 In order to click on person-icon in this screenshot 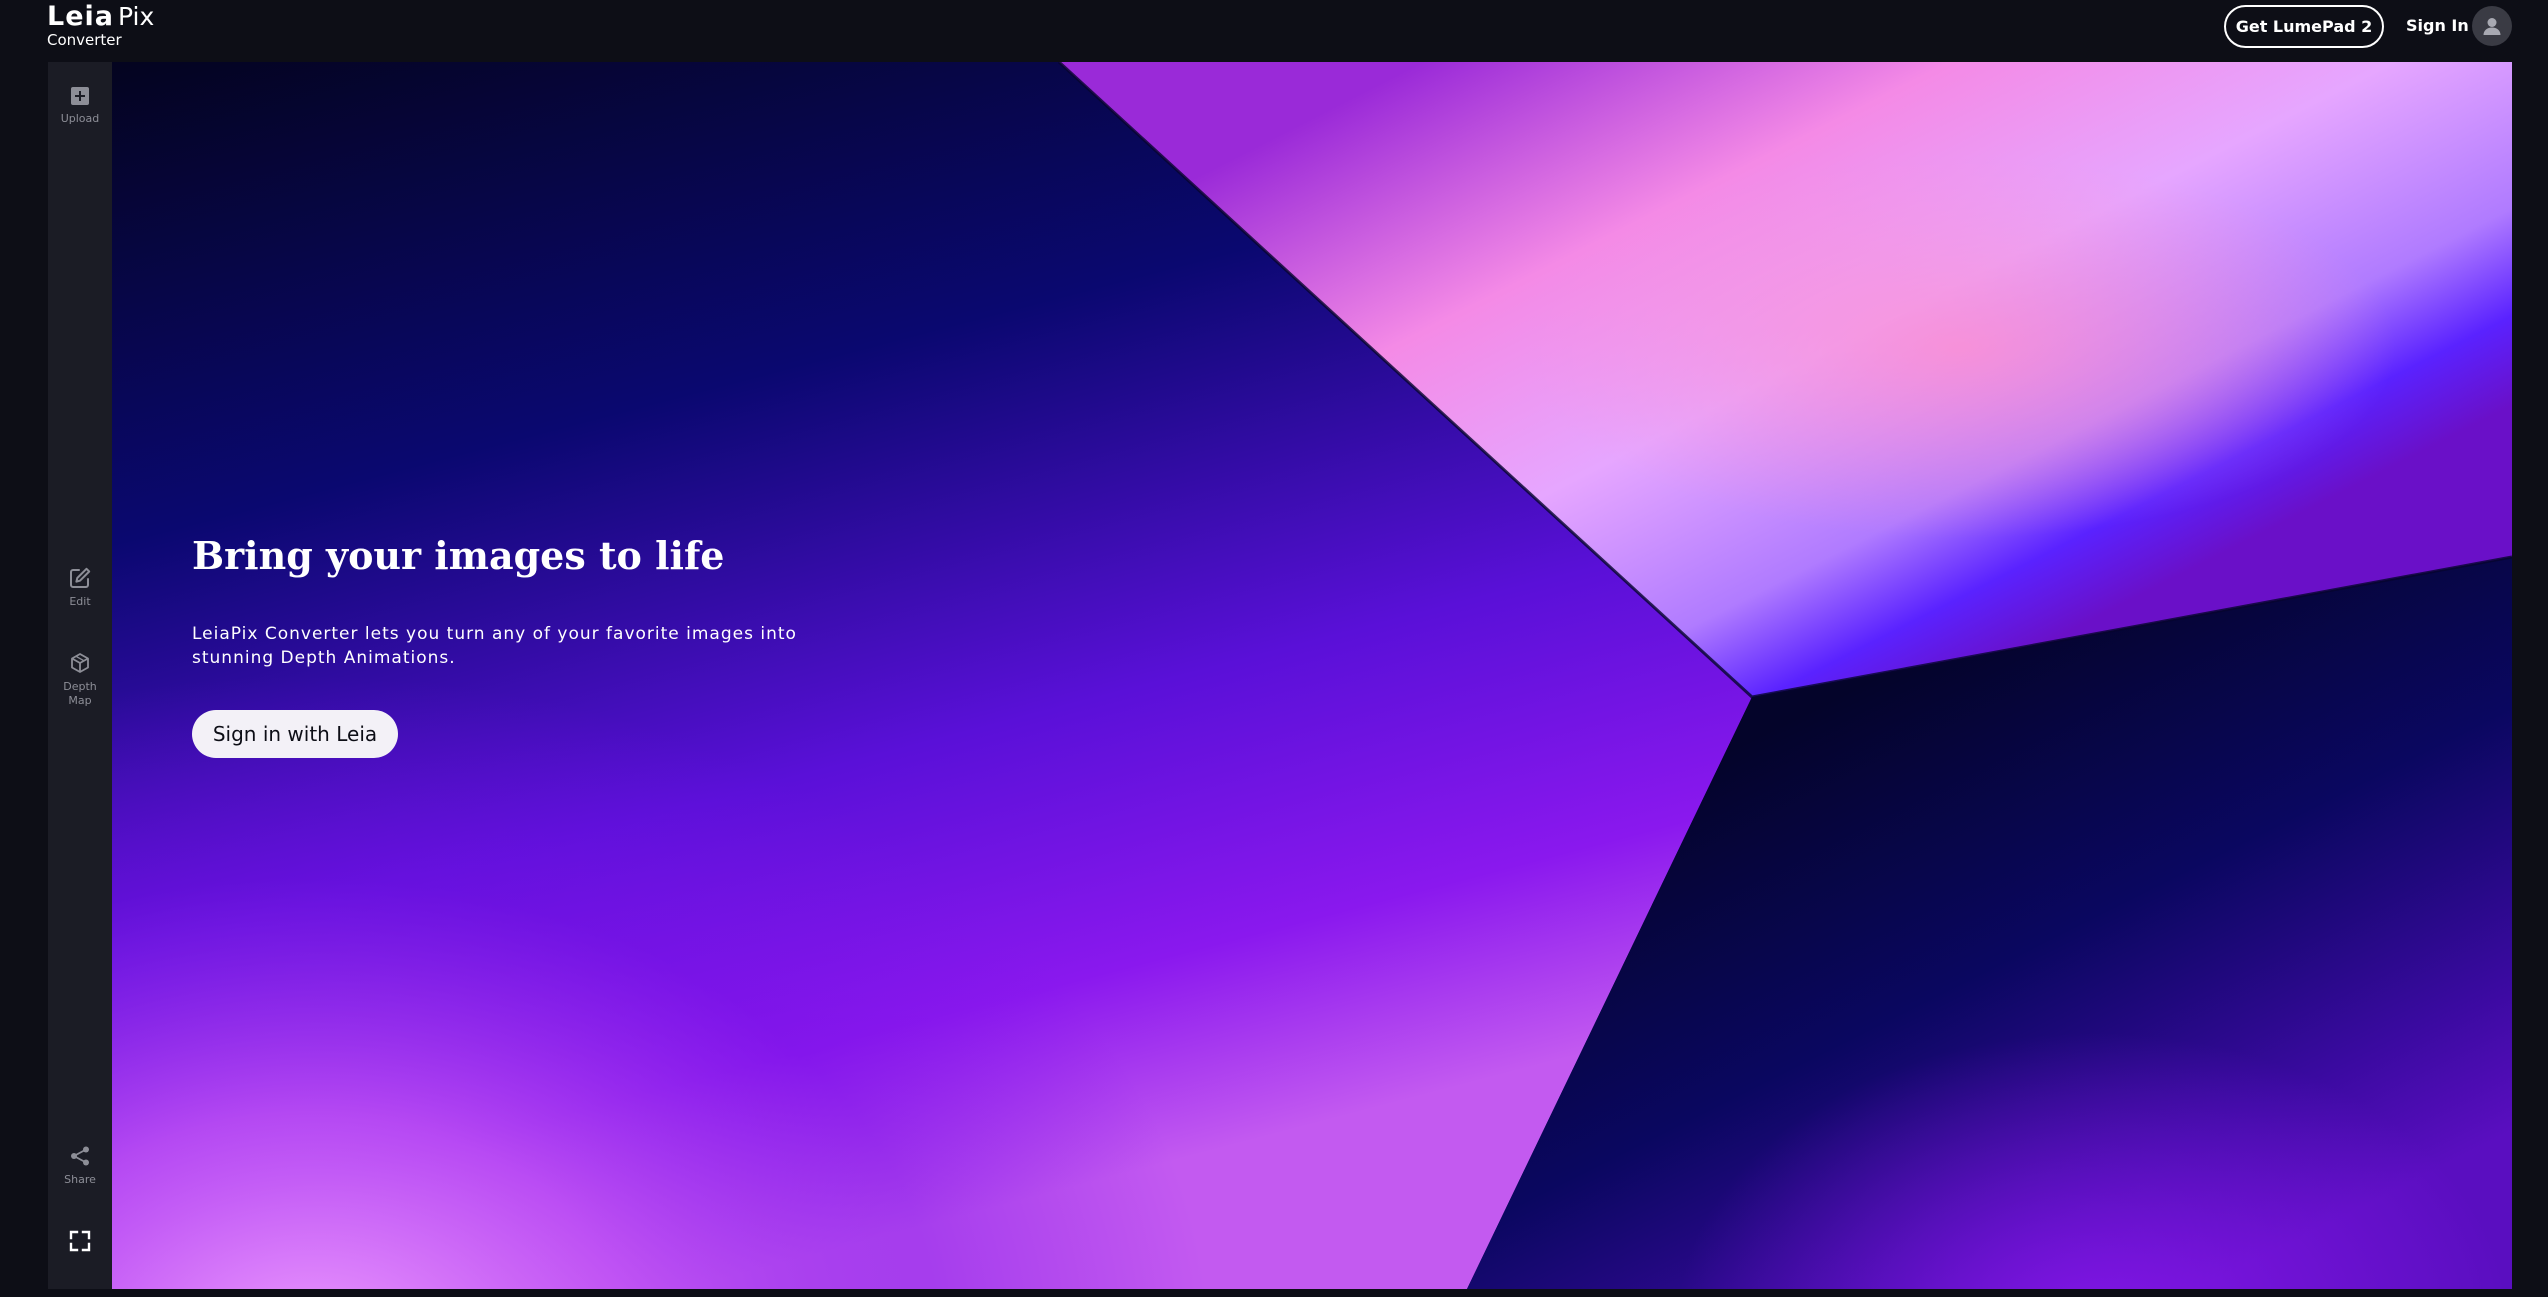, I will do `click(2492, 26)`.